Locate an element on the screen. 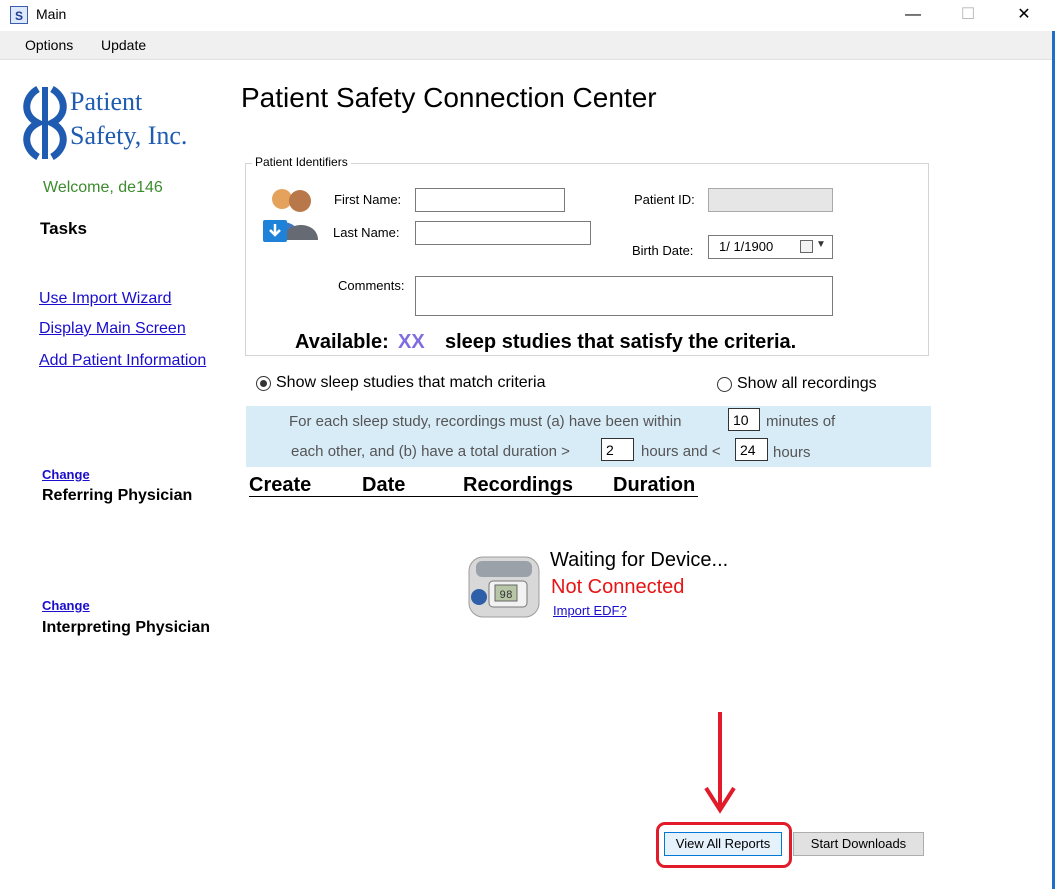 The width and height of the screenshot is (1055, 889). available-label: Available: is located at coordinates (342, 342).